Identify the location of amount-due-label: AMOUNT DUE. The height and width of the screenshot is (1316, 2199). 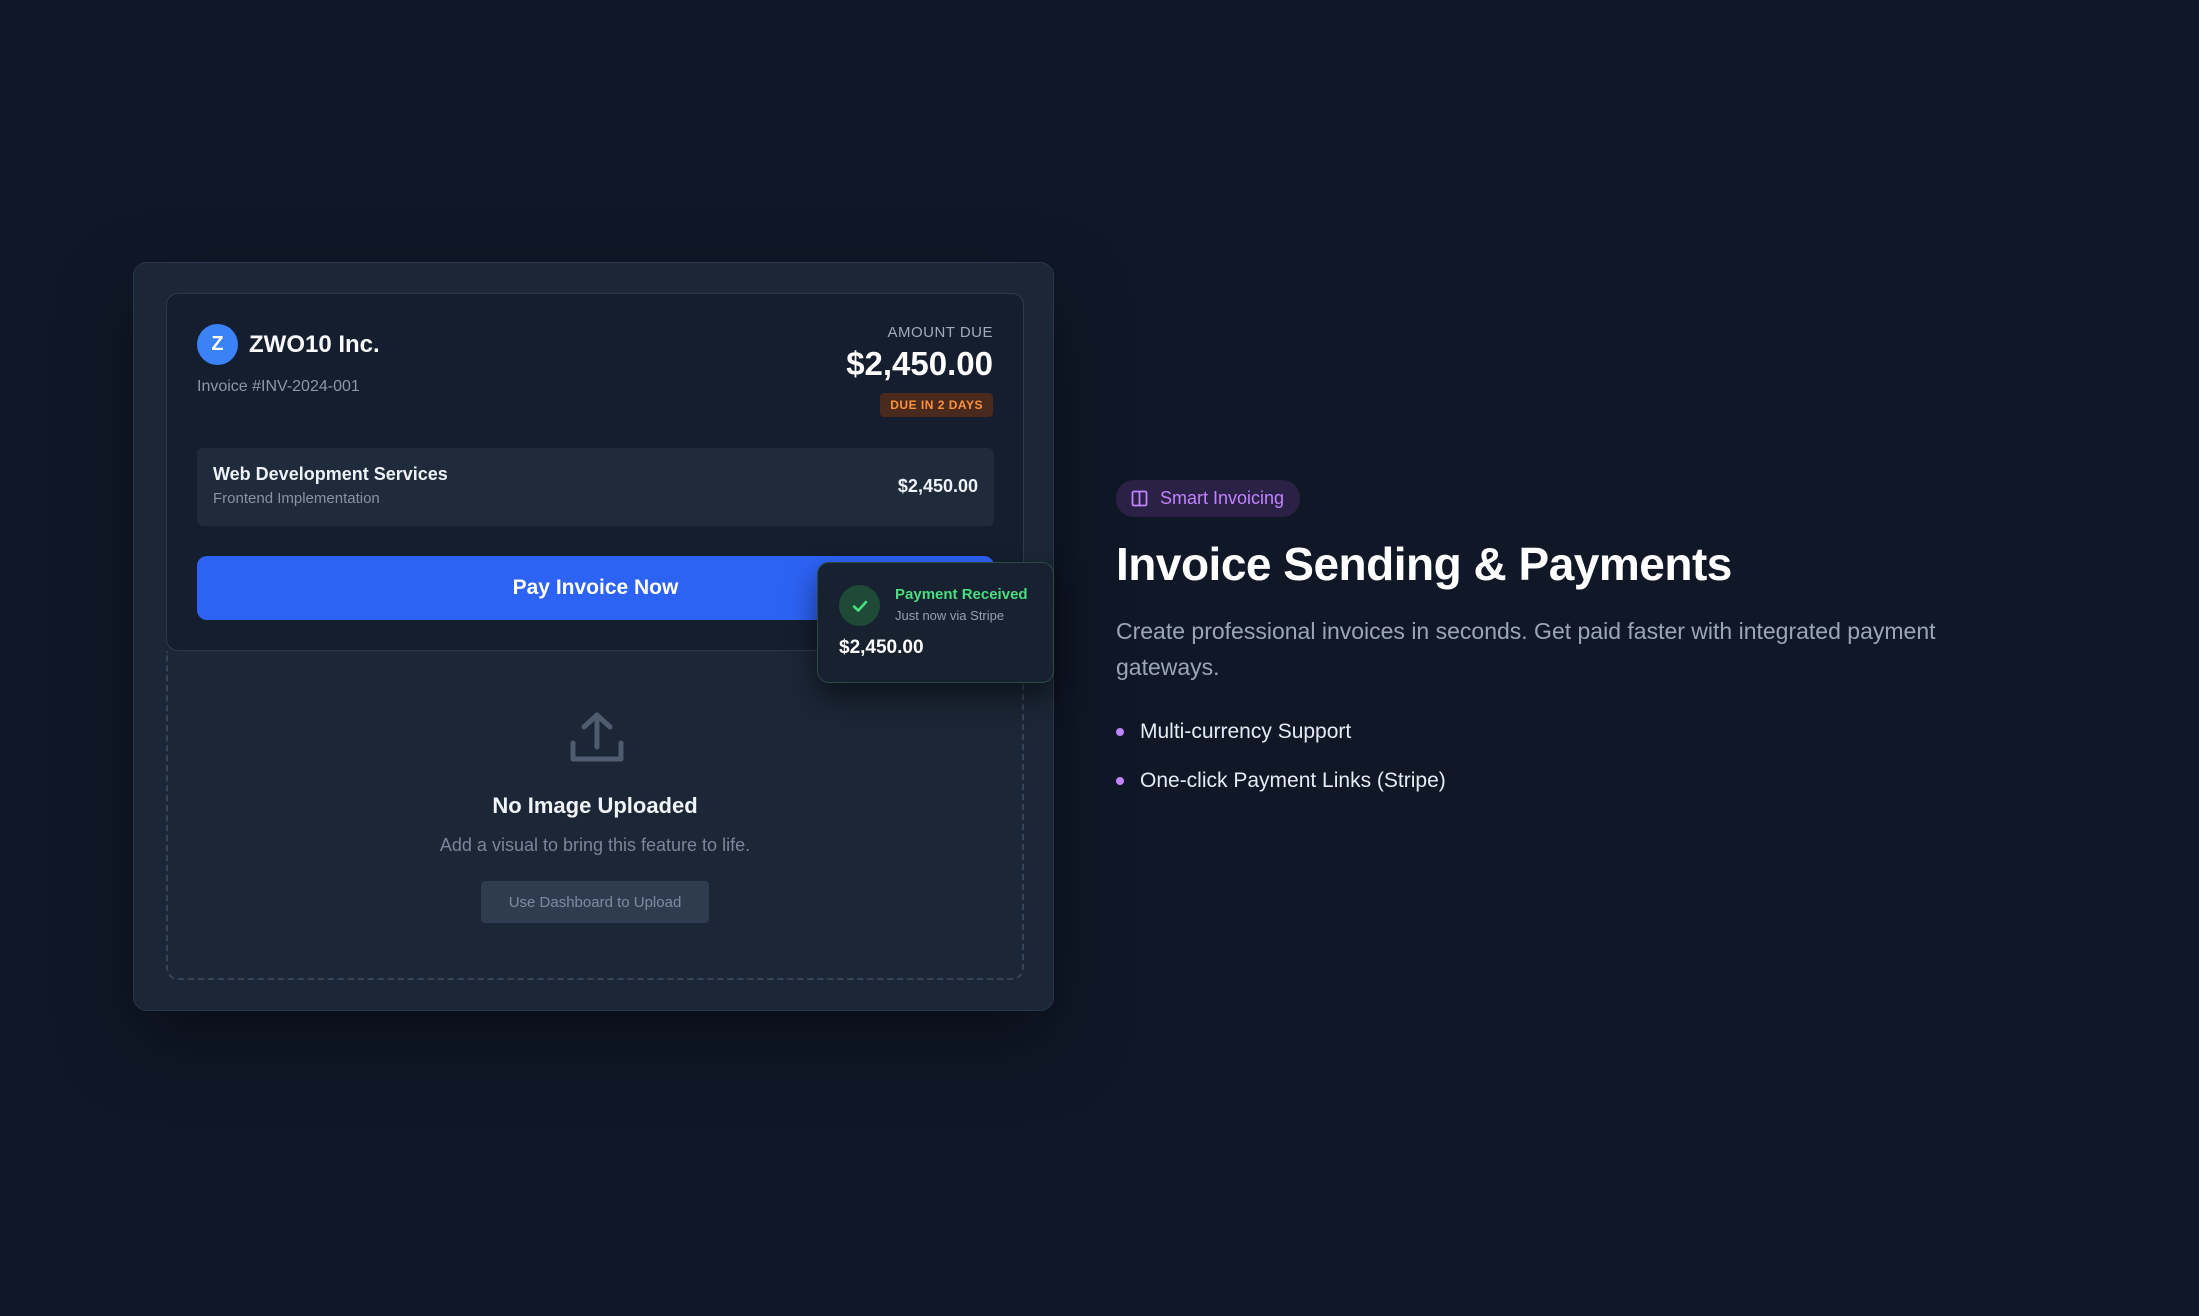
(940, 332).